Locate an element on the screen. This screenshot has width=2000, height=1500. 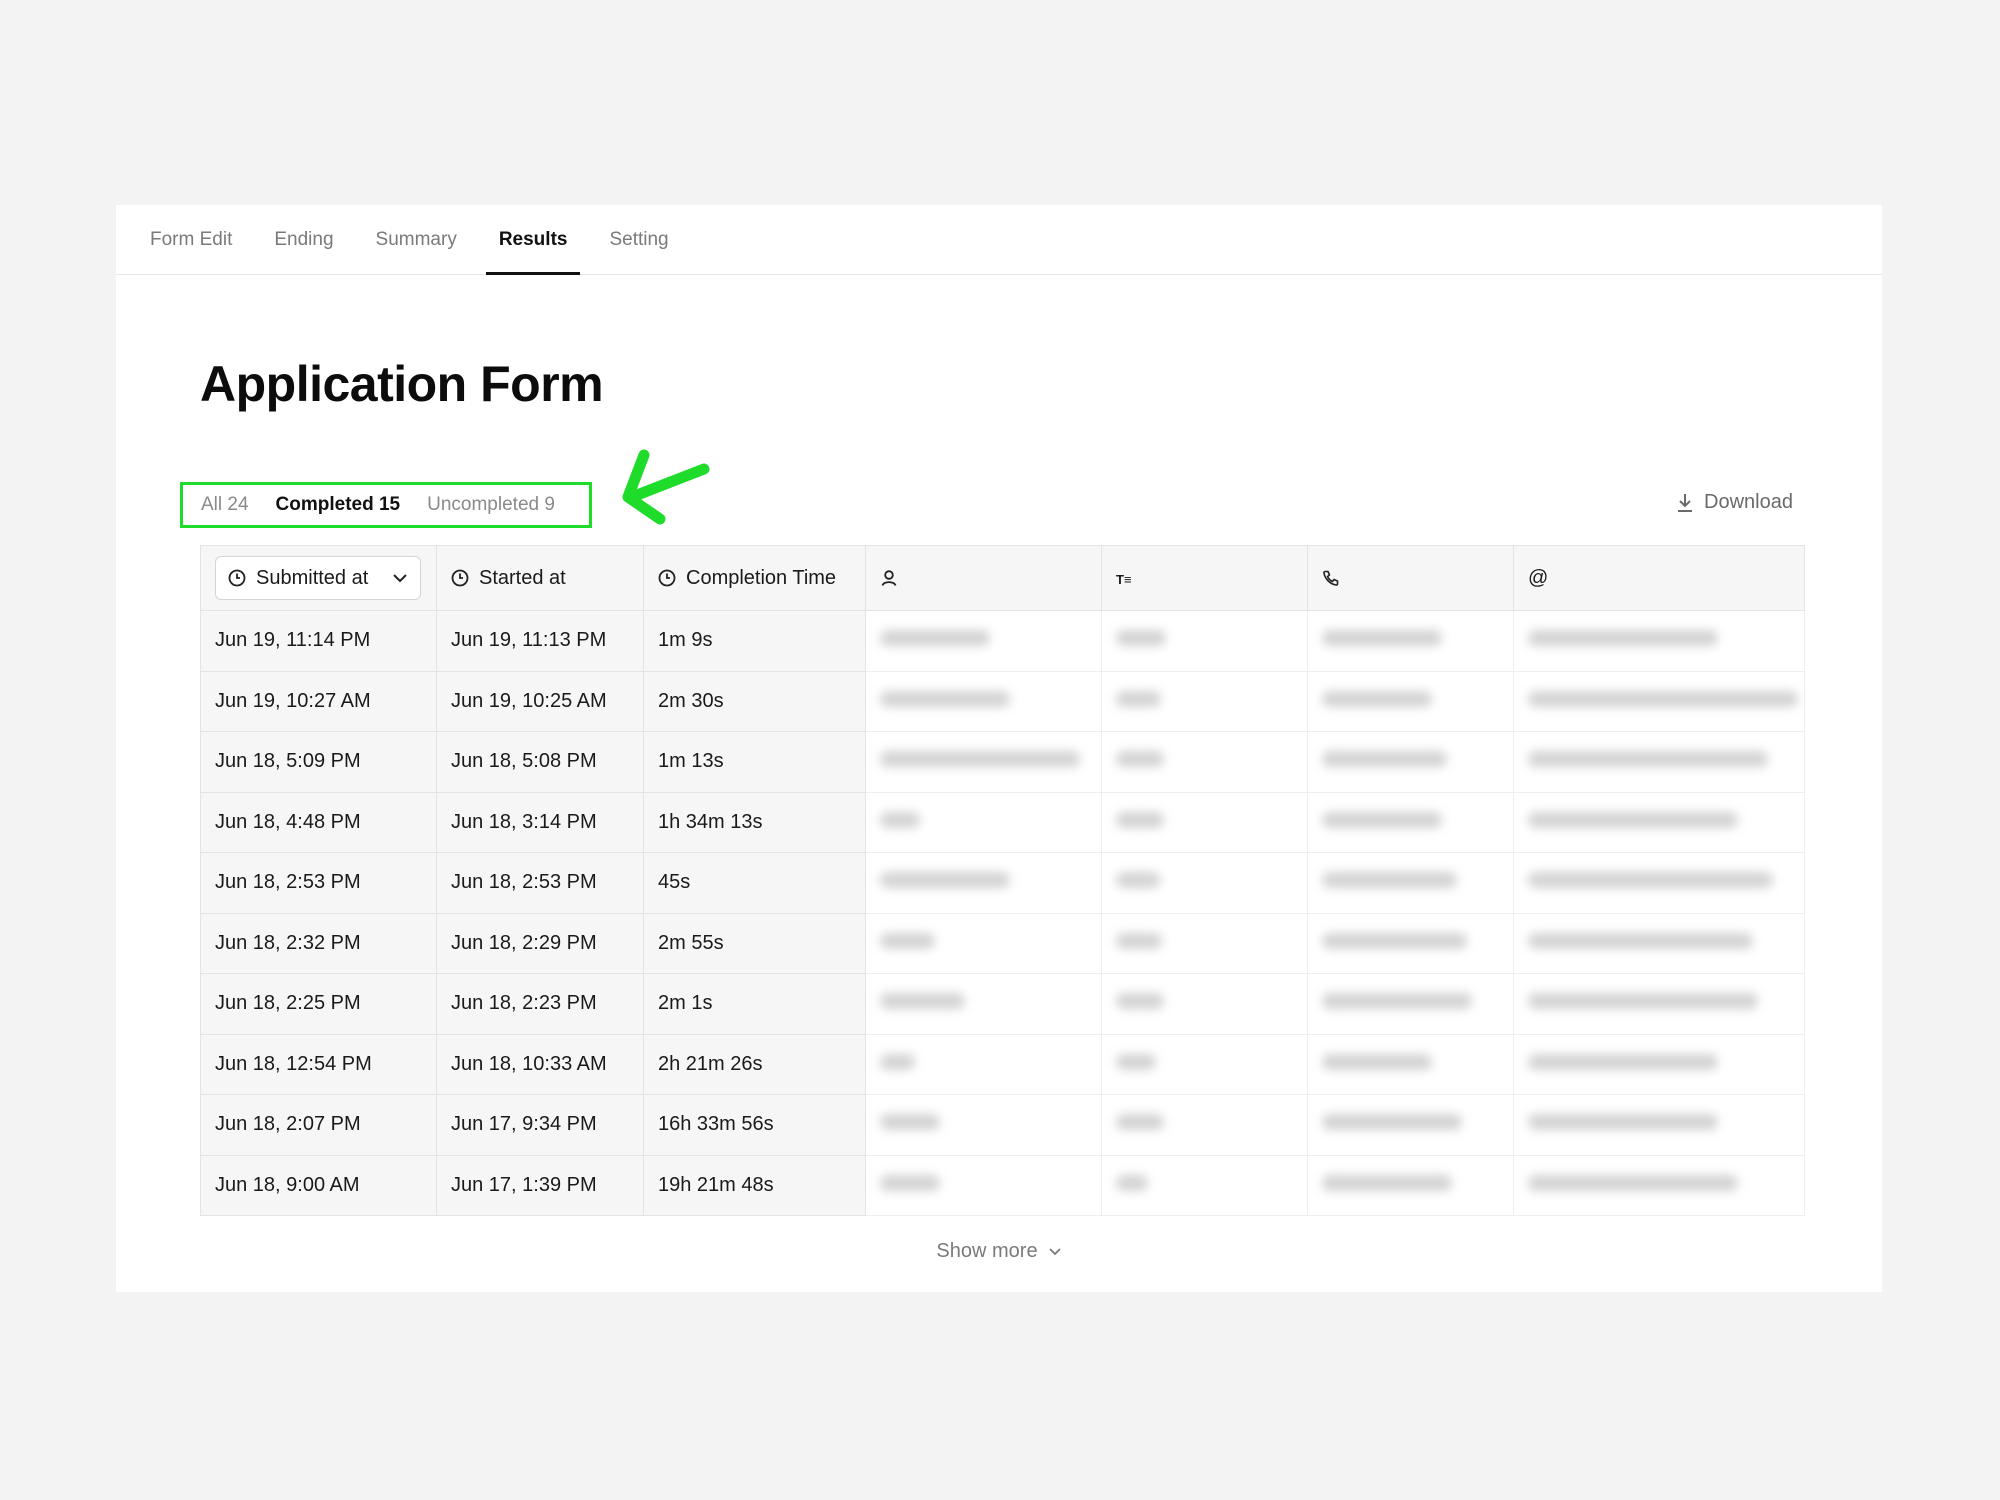
annotation-arrow-icon is located at coordinates (666, 487).